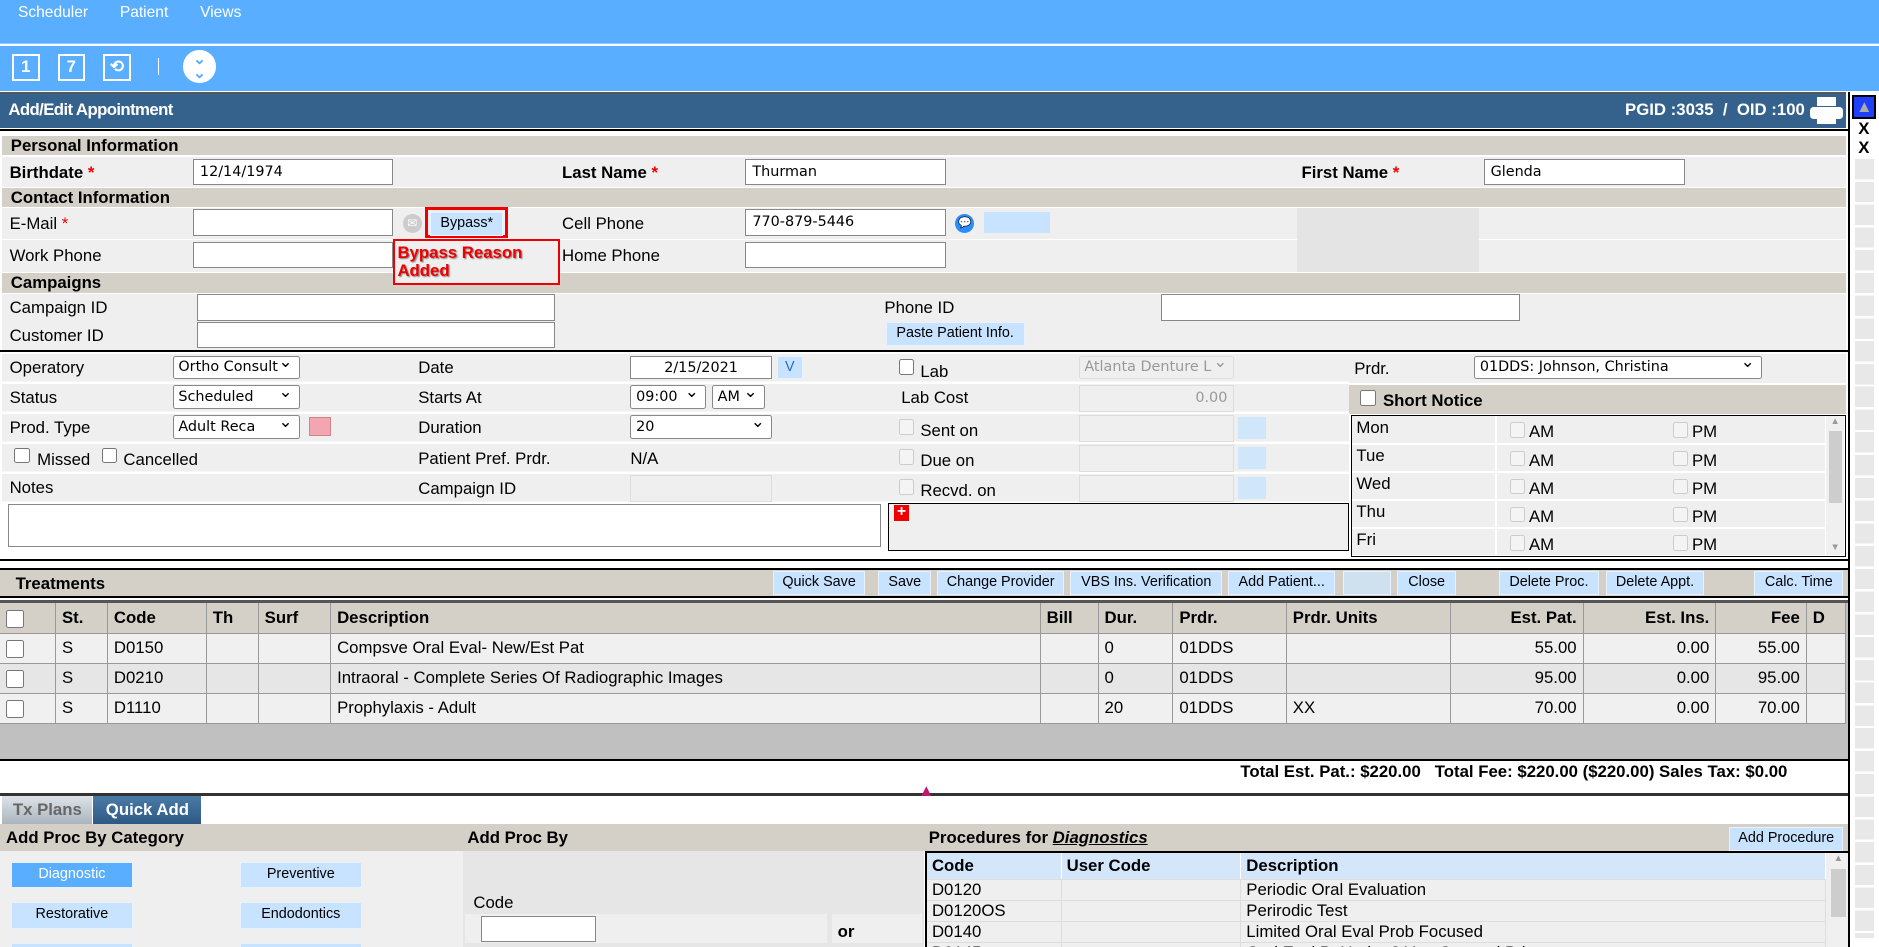 The image size is (1879, 947). I want to click on treatment-button-0: Quick Save, so click(819, 583).